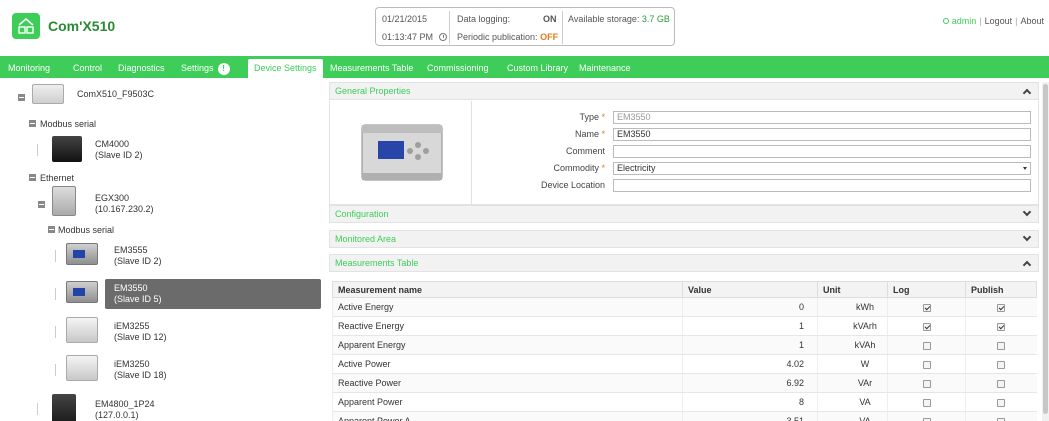 This screenshot has width=1049, height=421. I want to click on type-label: Type *, so click(530, 117).